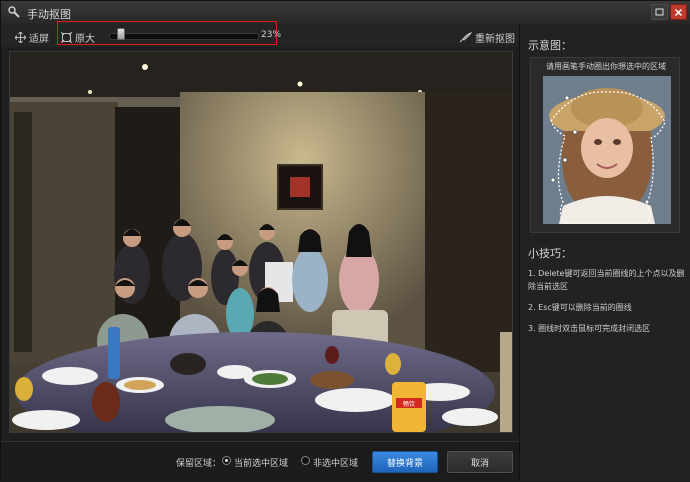 Image resolution: width=690 pixels, height=482 pixels. What do you see at coordinates (305, 460) in the screenshot?
I see `keep-unselected-radio` at bounding box center [305, 460].